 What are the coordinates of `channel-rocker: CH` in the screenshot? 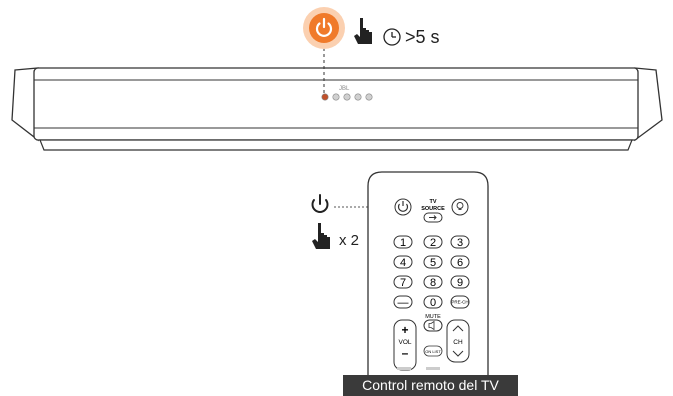 It's located at (458, 341).